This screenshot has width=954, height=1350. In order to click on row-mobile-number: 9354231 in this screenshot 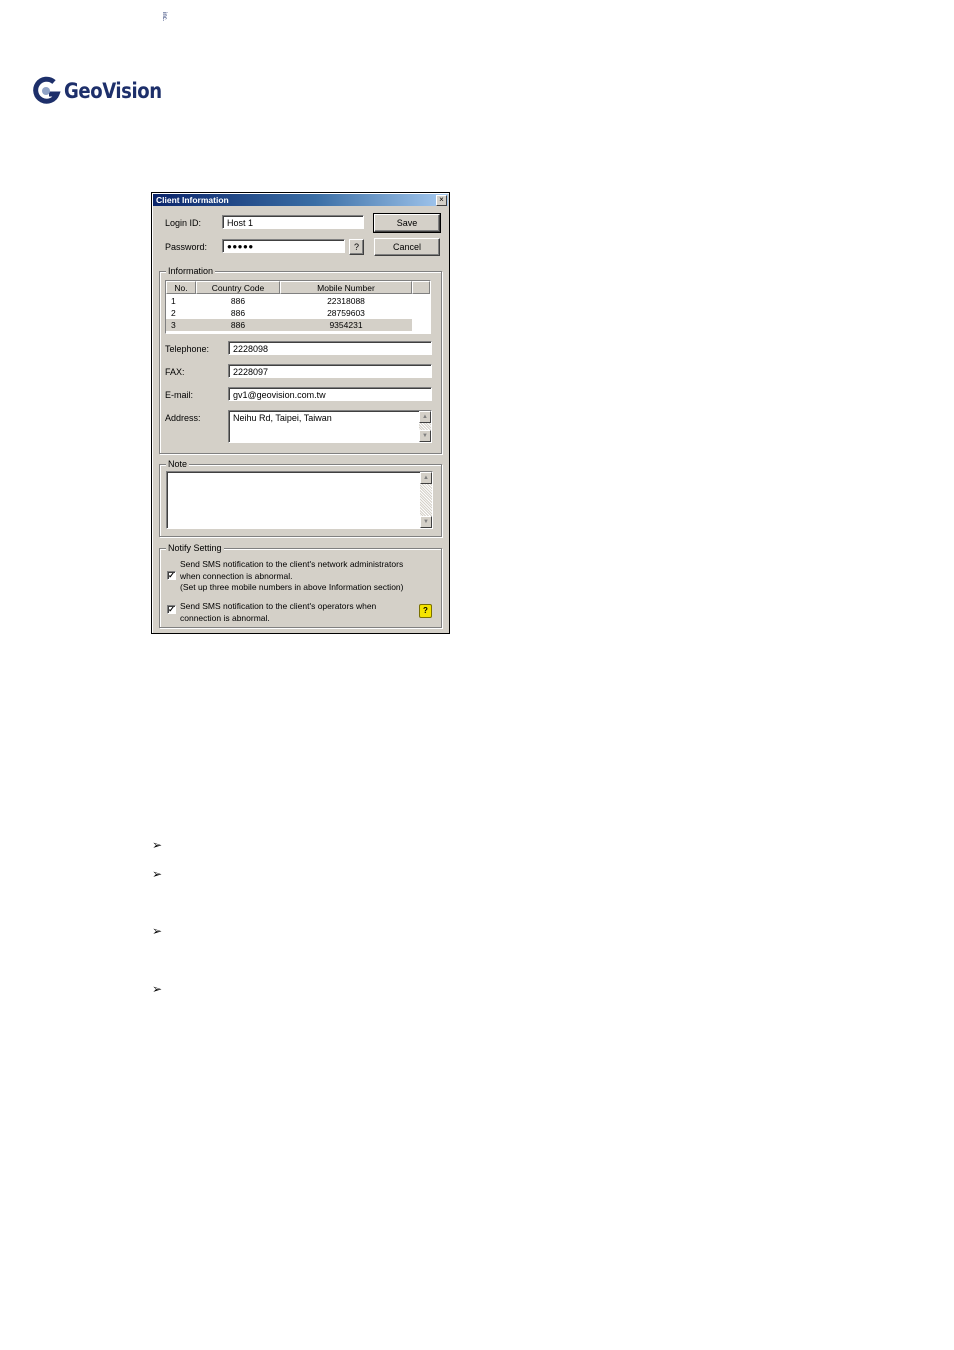, I will do `click(346, 325)`.